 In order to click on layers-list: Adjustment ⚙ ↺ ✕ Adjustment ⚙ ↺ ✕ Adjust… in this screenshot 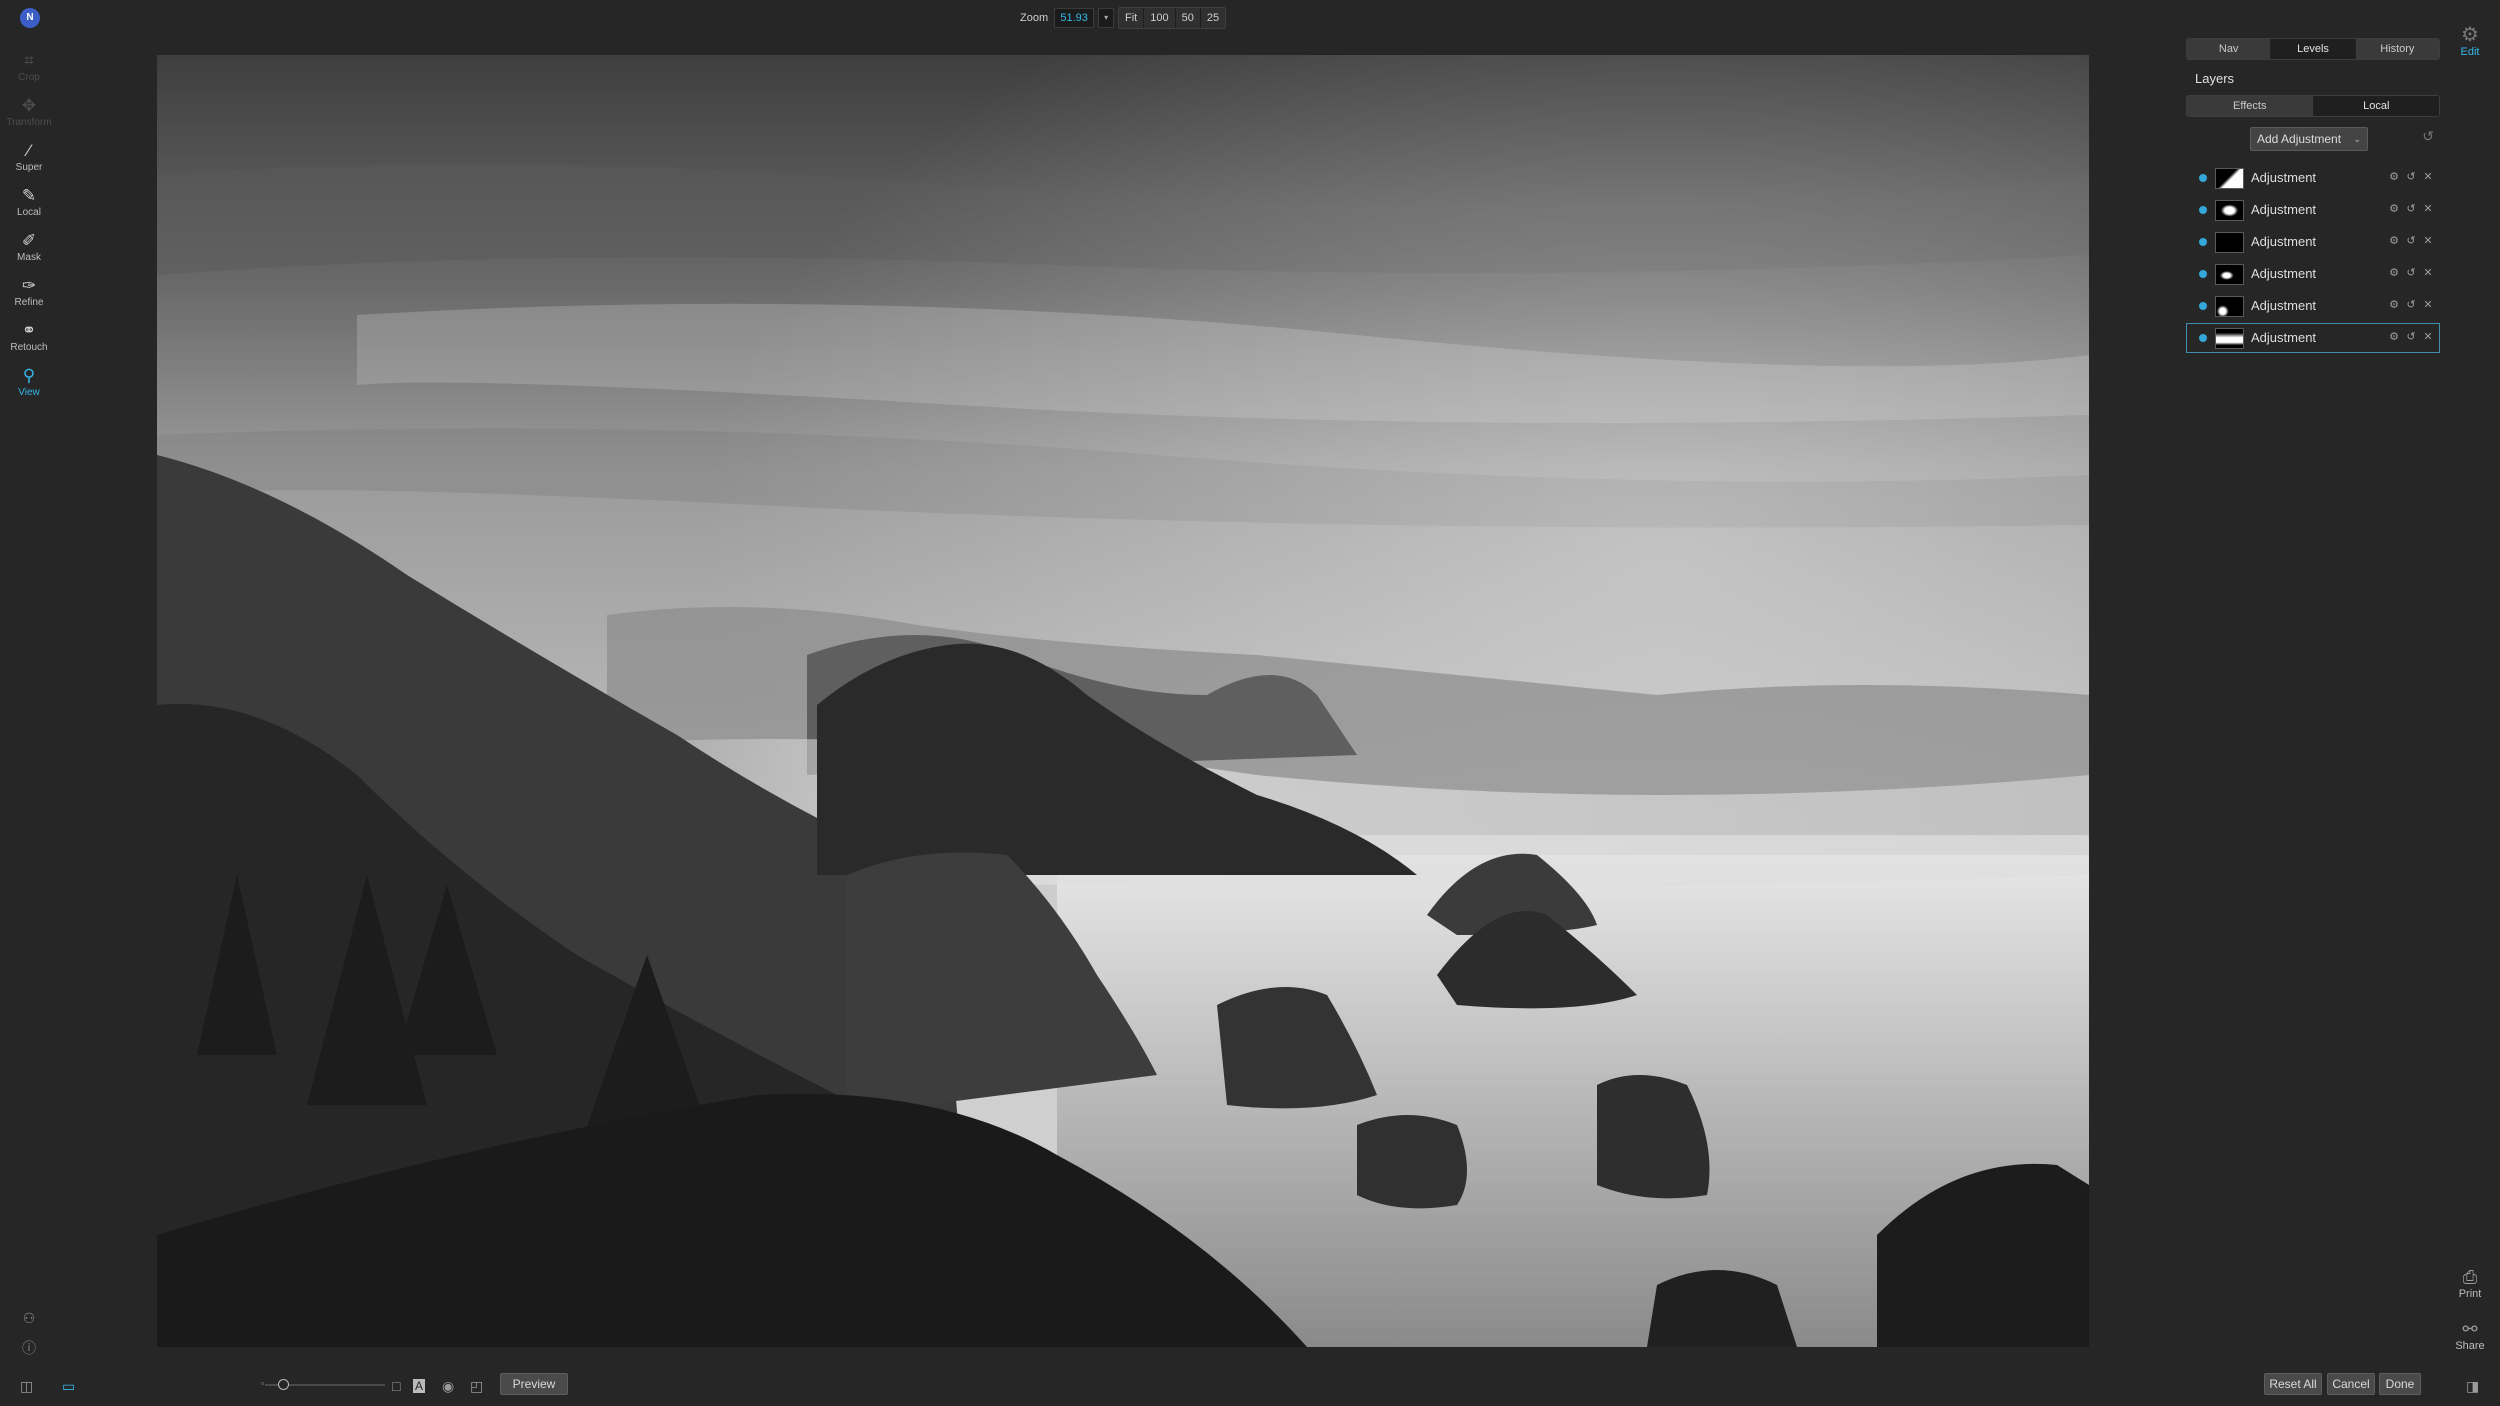, I will do `click(2313, 258)`.